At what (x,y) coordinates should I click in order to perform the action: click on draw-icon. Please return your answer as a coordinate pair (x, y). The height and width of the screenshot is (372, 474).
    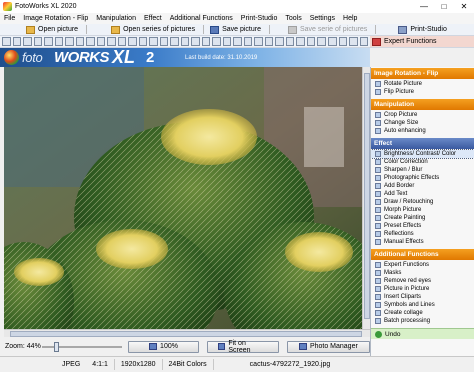
    Looking at the image, I should click on (174, 41).